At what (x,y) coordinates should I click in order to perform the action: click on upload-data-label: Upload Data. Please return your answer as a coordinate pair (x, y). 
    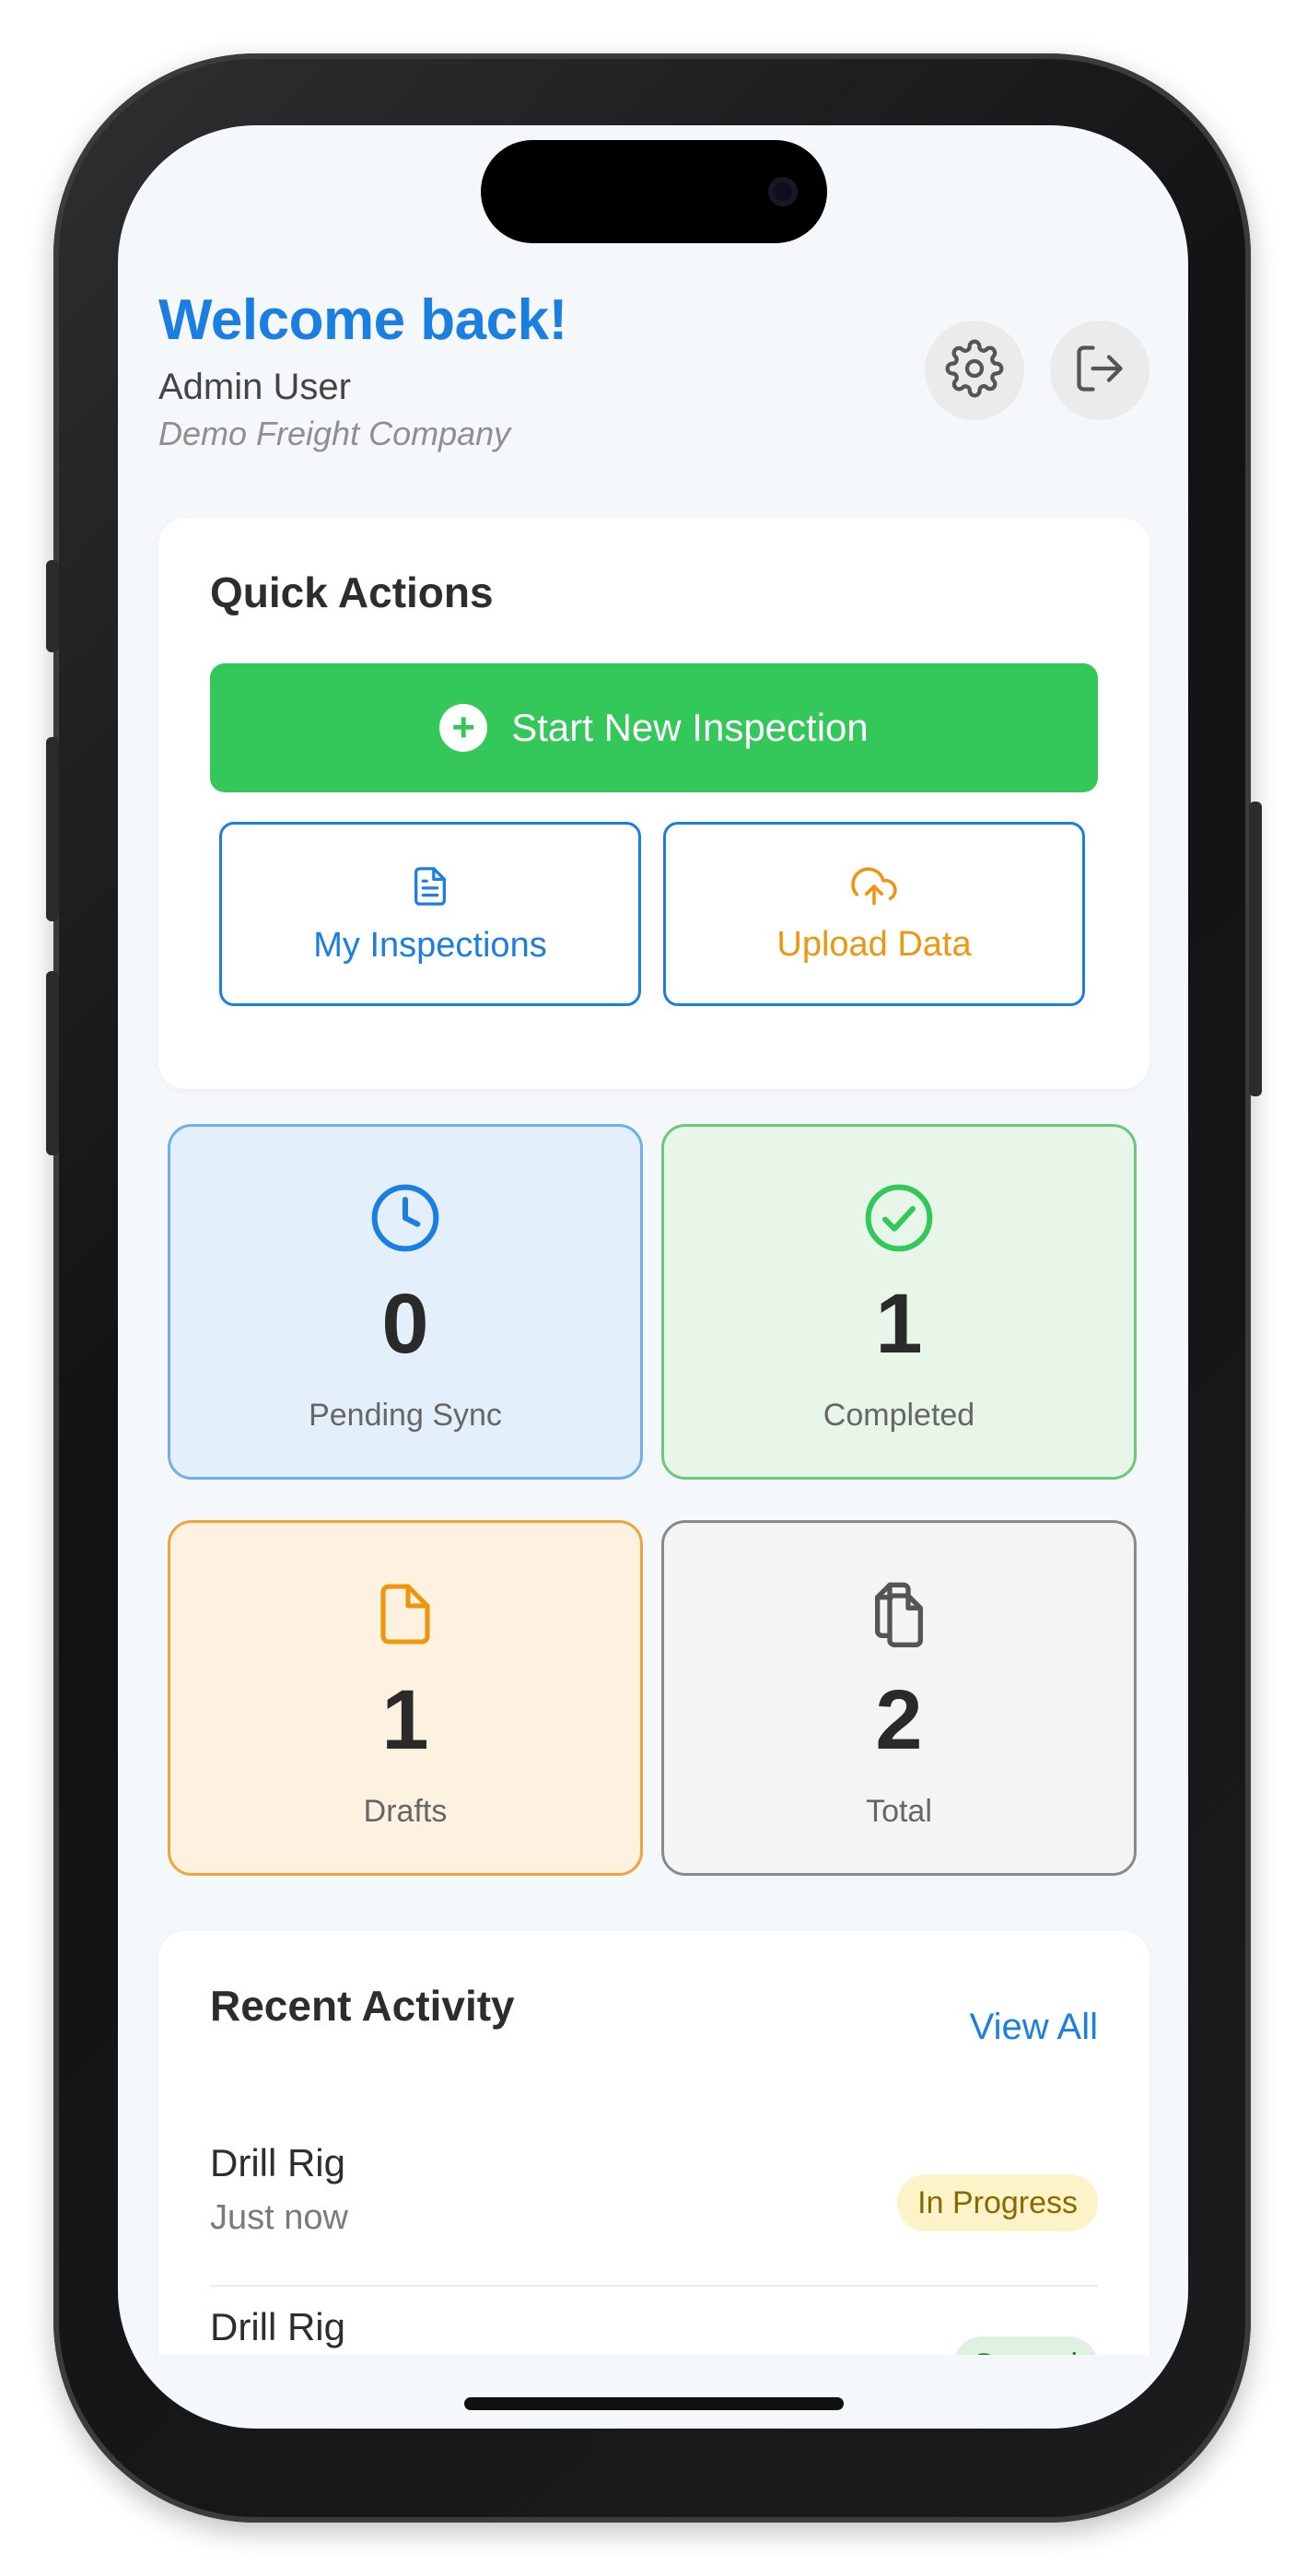
    Looking at the image, I should click on (874, 945).